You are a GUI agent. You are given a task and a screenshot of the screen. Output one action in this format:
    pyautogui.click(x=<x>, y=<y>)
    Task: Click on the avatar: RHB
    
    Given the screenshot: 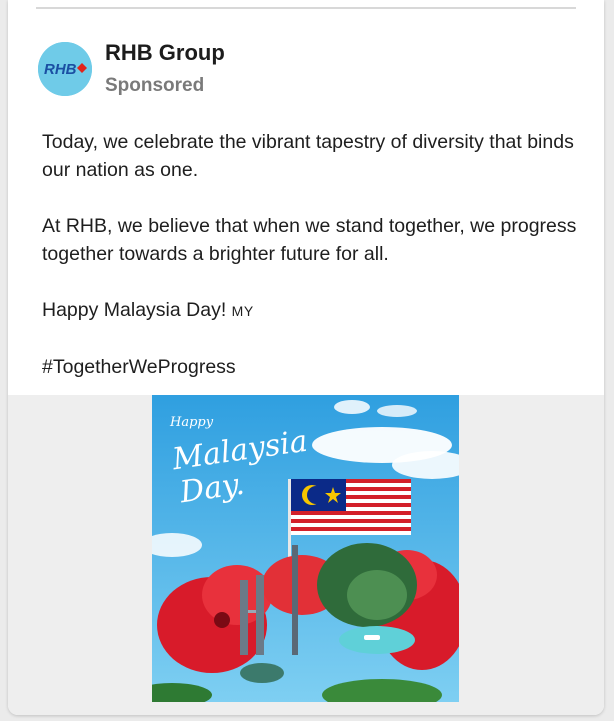 What is the action you would take?
    pyautogui.click(x=65, y=69)
    